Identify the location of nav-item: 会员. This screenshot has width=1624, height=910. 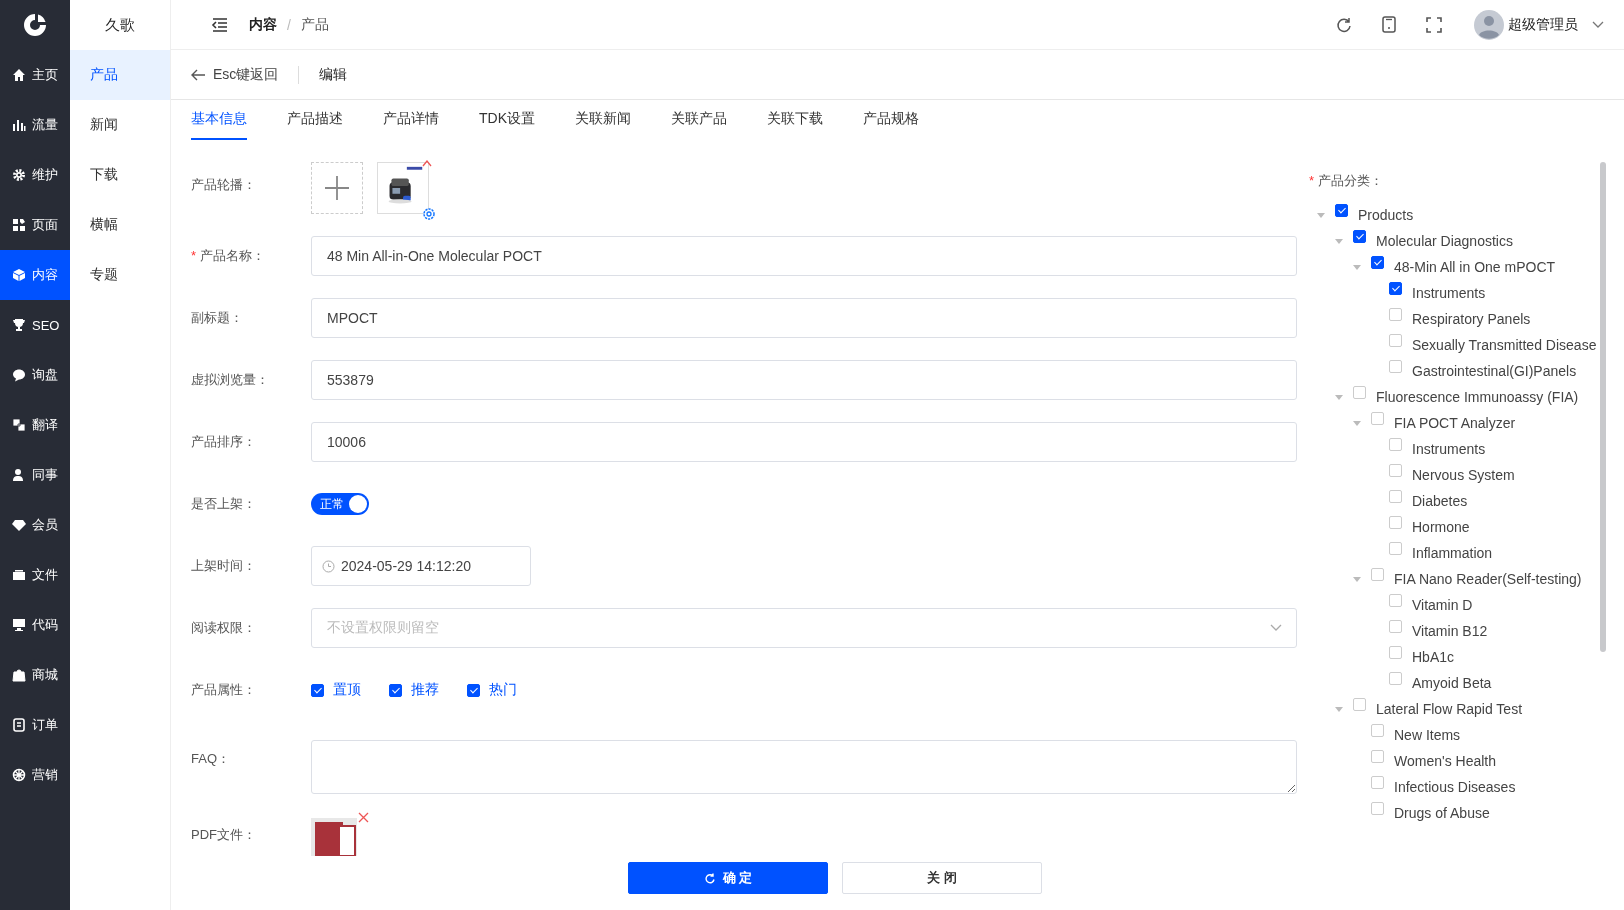
(35, 525).